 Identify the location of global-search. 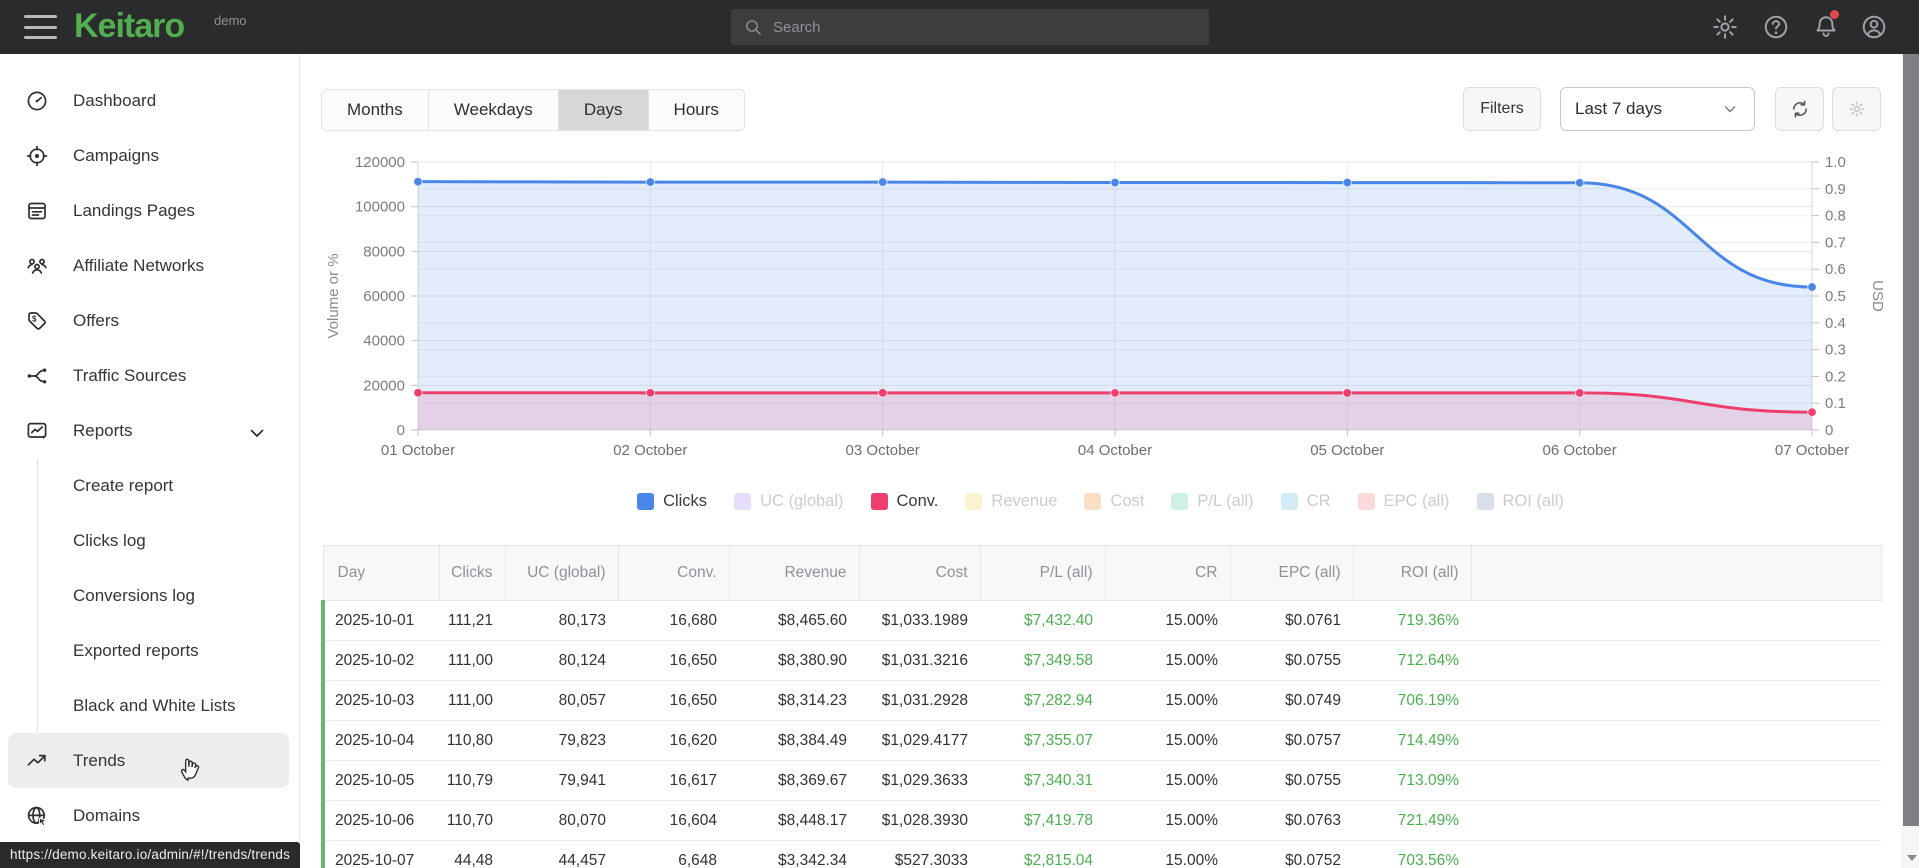
(970, 27).